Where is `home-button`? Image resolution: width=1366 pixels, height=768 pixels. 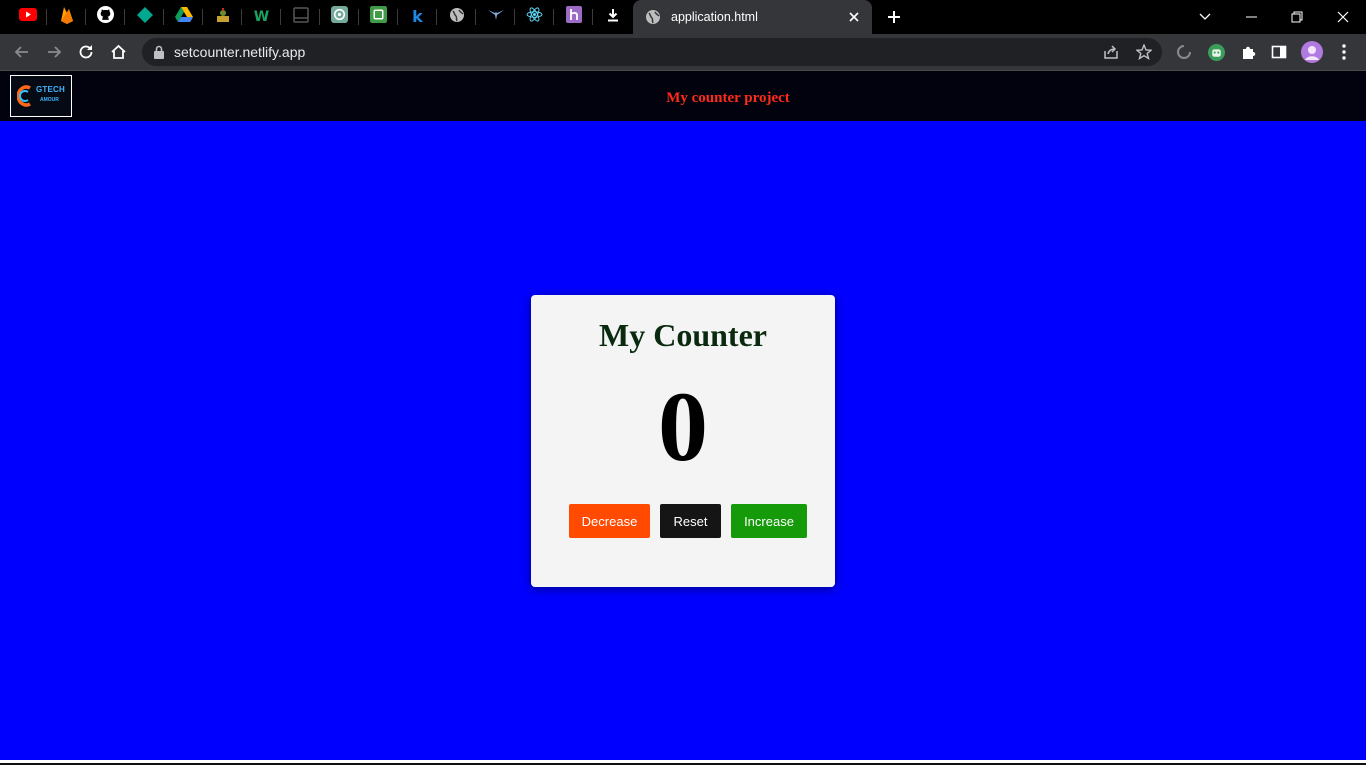
home-button is located at coordinates (118, 52).